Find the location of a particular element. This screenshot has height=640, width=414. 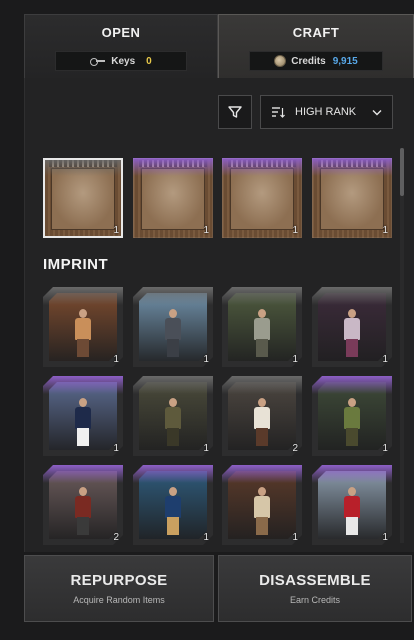

credit-coin-icon is located at coordinates (280, 61).